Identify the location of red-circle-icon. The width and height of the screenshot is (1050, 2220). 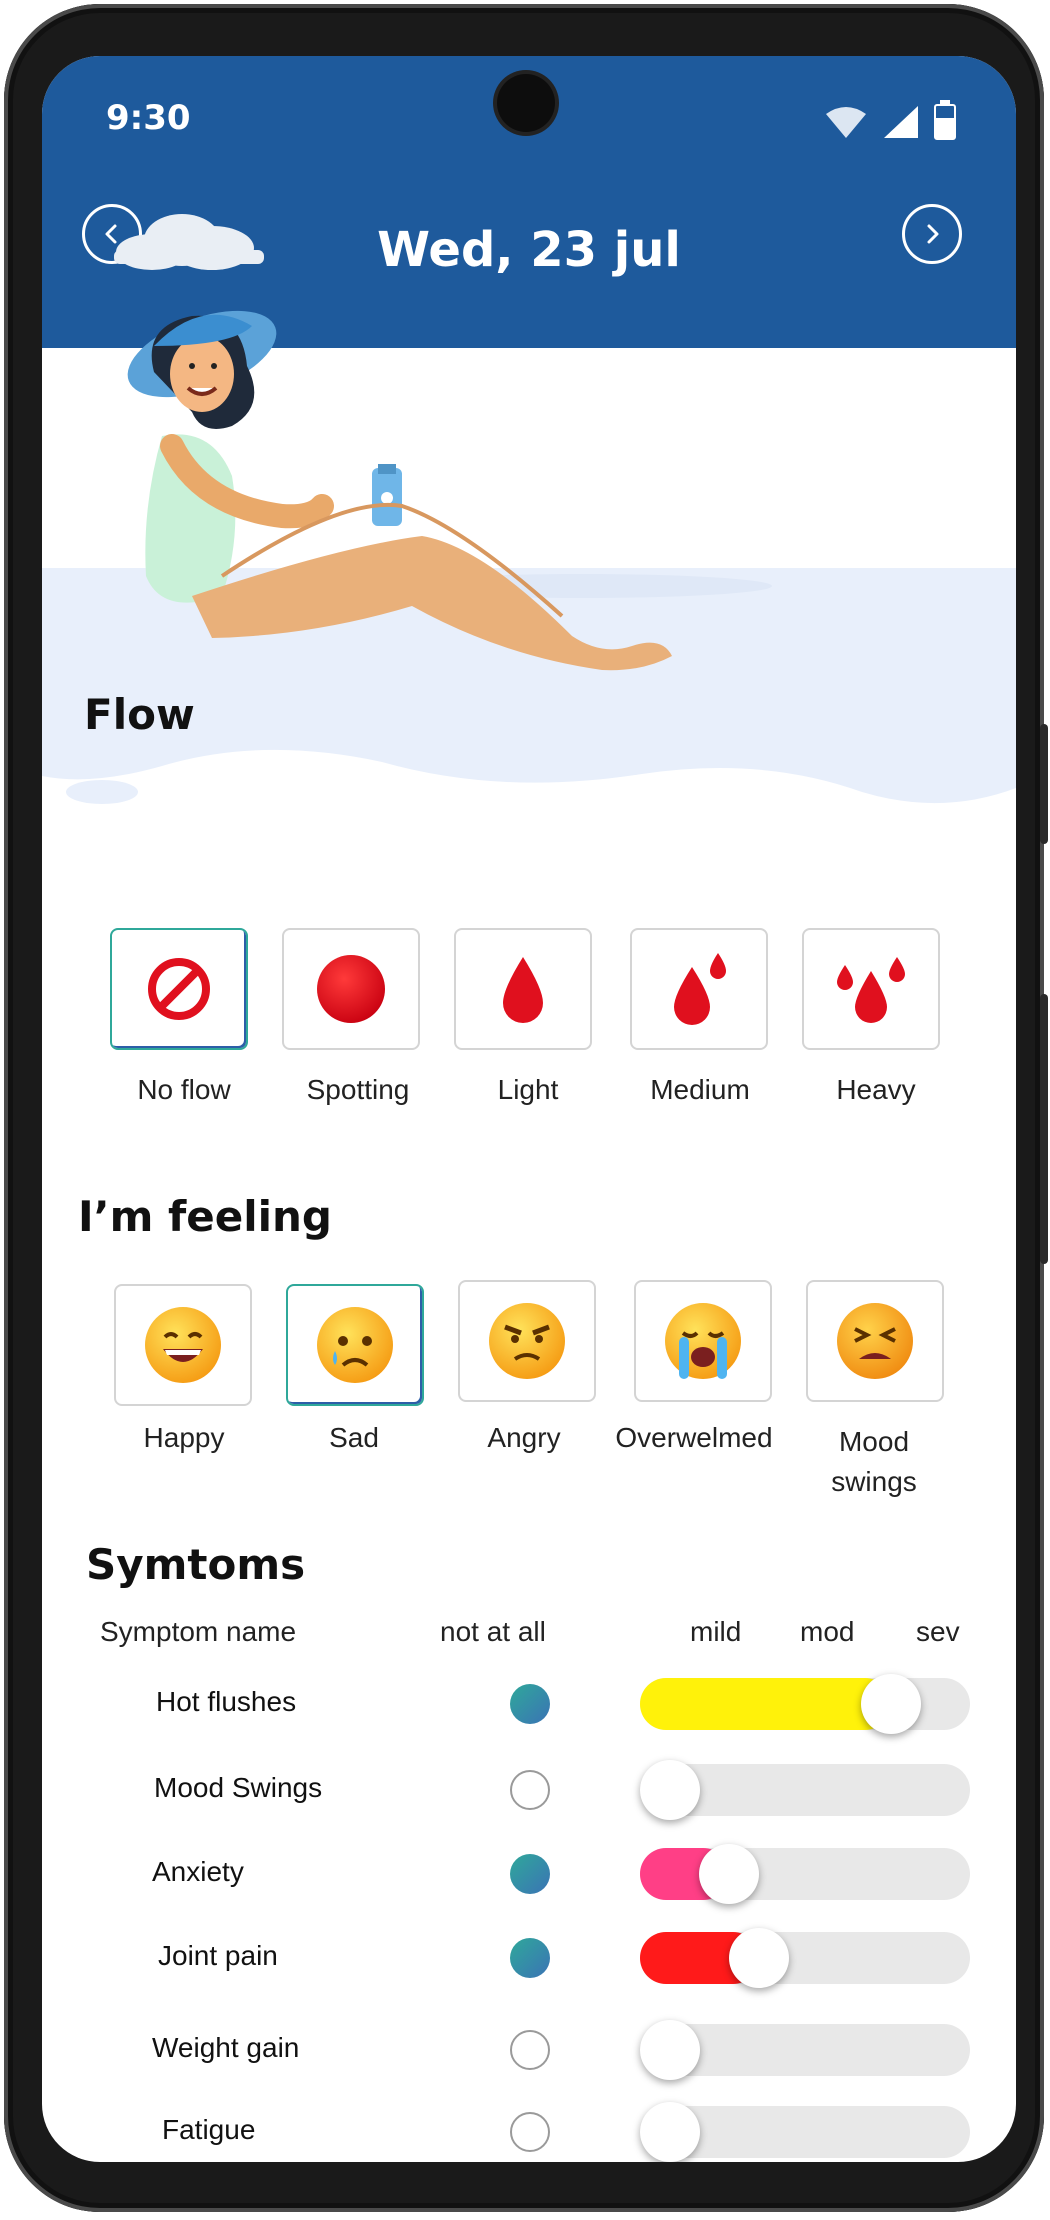
(351, 989).